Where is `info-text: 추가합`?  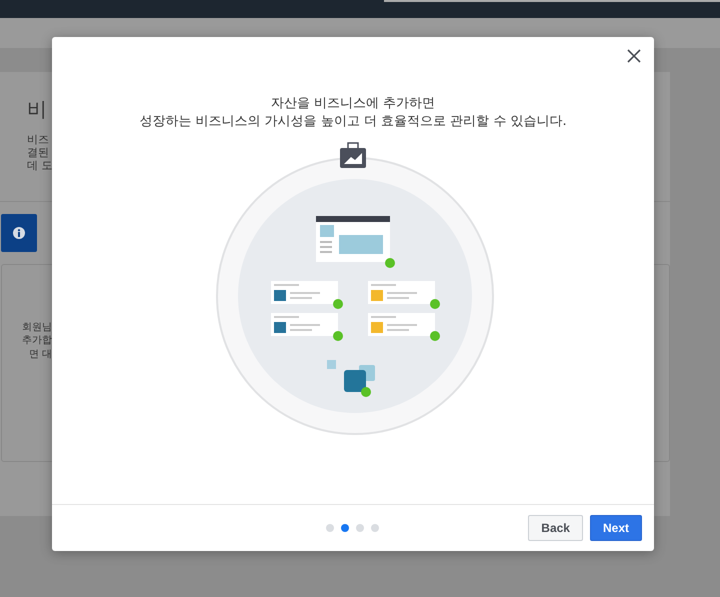
info-text: 추가합 is located at coordinates (36, 341).